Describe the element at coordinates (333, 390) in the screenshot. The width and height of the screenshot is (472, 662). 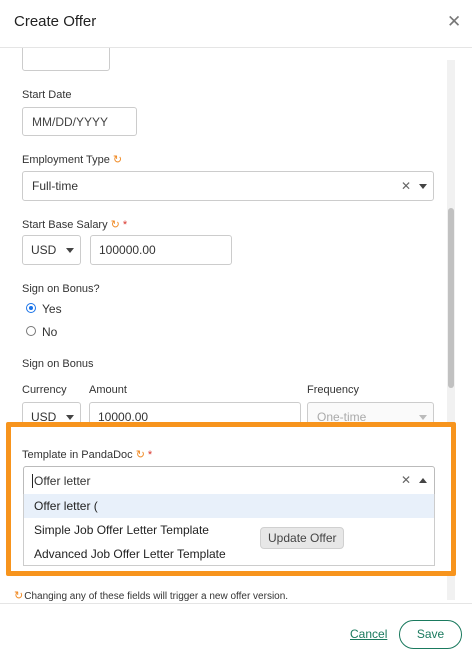
I see `bonus-frequency-label: Frequency` at that location.